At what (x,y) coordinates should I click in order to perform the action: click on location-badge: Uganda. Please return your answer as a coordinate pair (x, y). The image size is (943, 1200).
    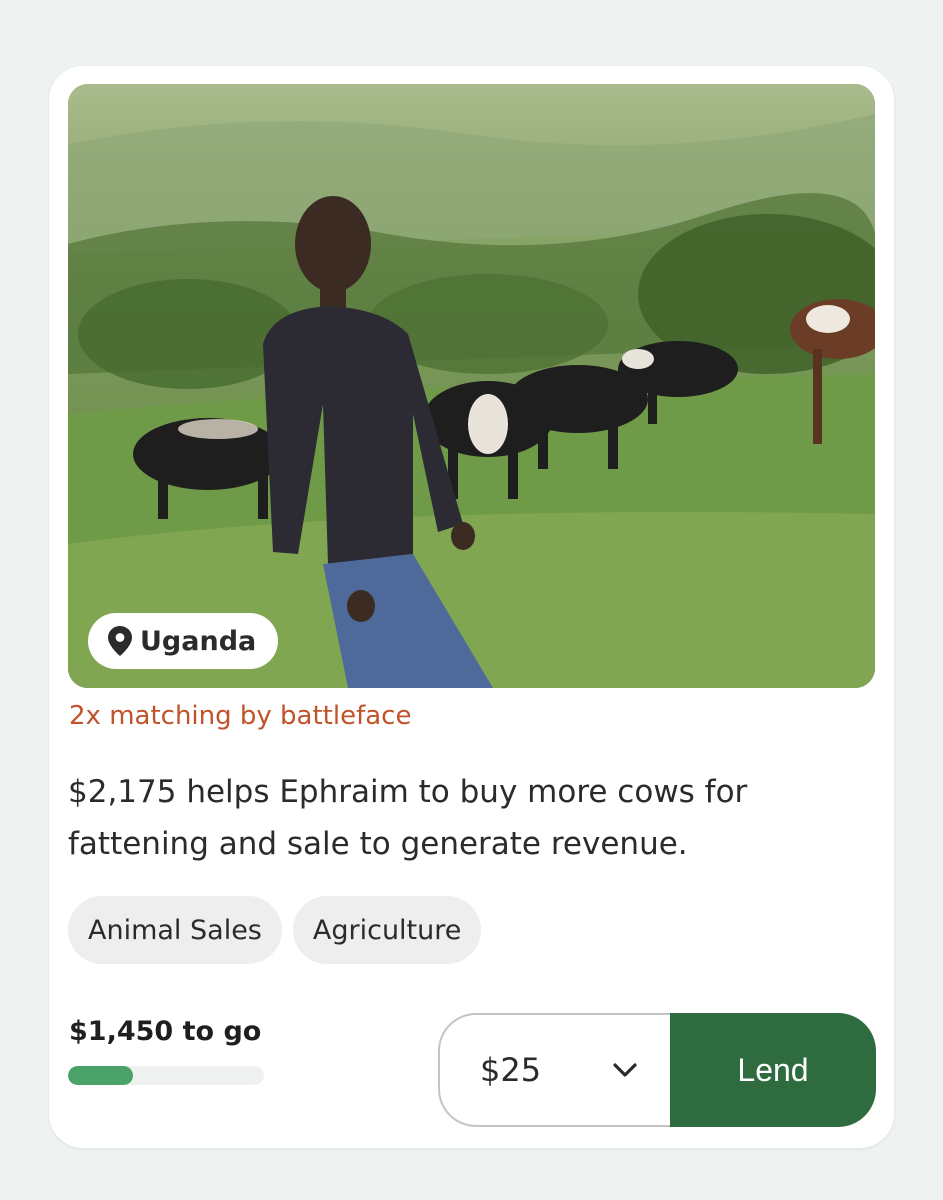
    Looking at the image, I should click on (183, 641).